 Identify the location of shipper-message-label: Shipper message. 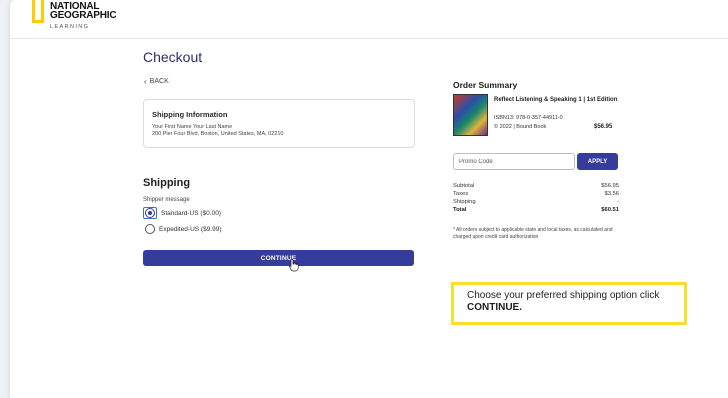
(166, 200).